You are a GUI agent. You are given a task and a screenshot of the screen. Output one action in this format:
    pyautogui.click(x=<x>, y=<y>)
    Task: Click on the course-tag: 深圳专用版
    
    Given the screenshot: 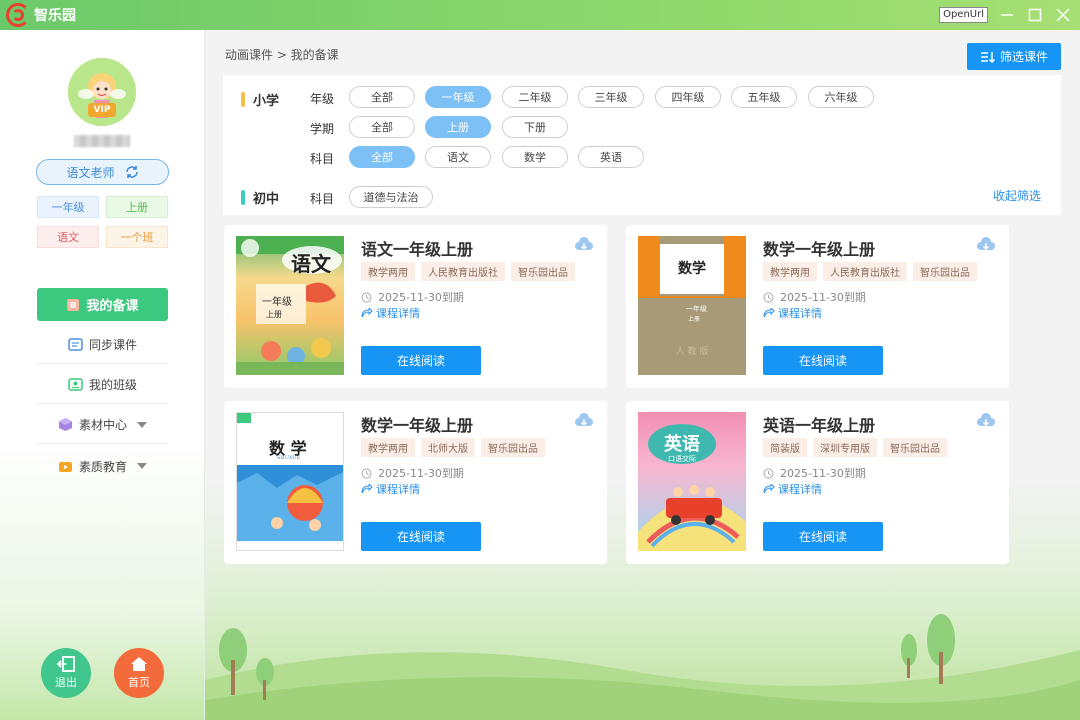 What is the action you would take?
    pyautogui.click(x=845, y=447)
    